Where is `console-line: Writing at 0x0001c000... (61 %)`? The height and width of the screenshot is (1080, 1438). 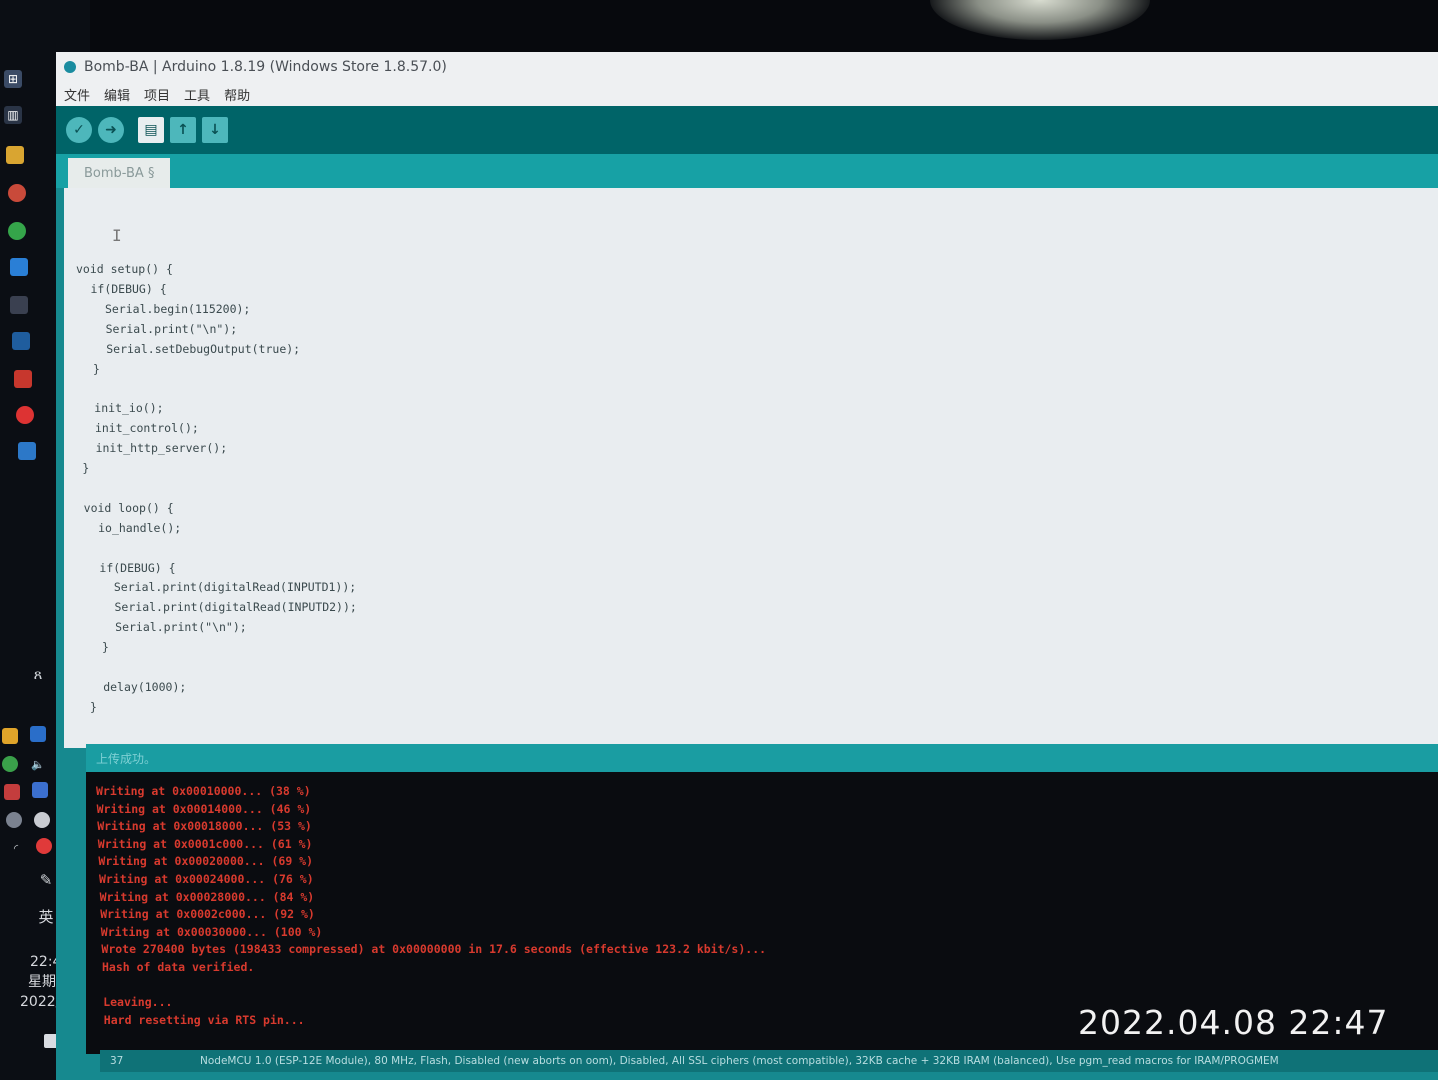
console-line: Writing at 0x0001c000... (61 %) is located at coordinates (205, 843).